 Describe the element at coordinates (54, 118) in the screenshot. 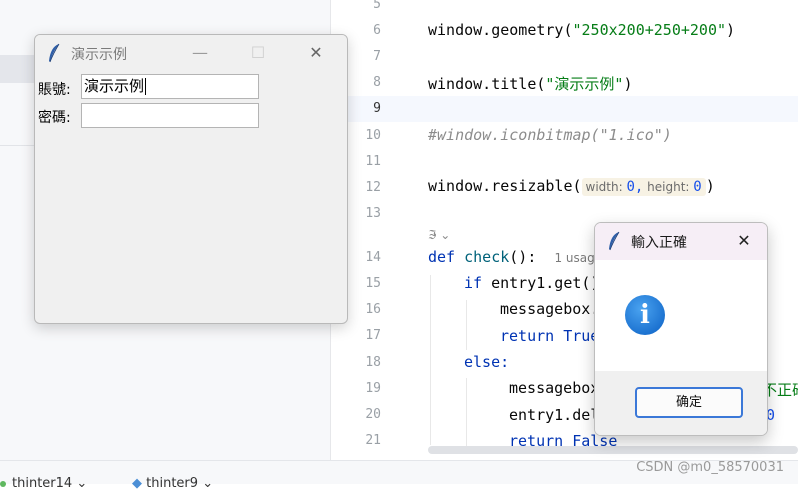

I see `password-label: 密碼:` at that location.